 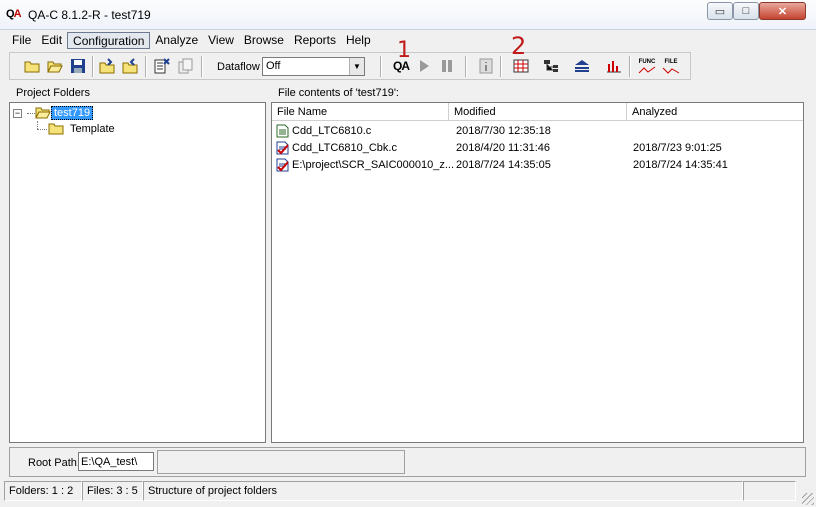 What do you see at coordinates (344, 148) in the screenshot?
I see `file-name: Cdd_LTC6810_Cbk.c` at bounding box center [344, 148].